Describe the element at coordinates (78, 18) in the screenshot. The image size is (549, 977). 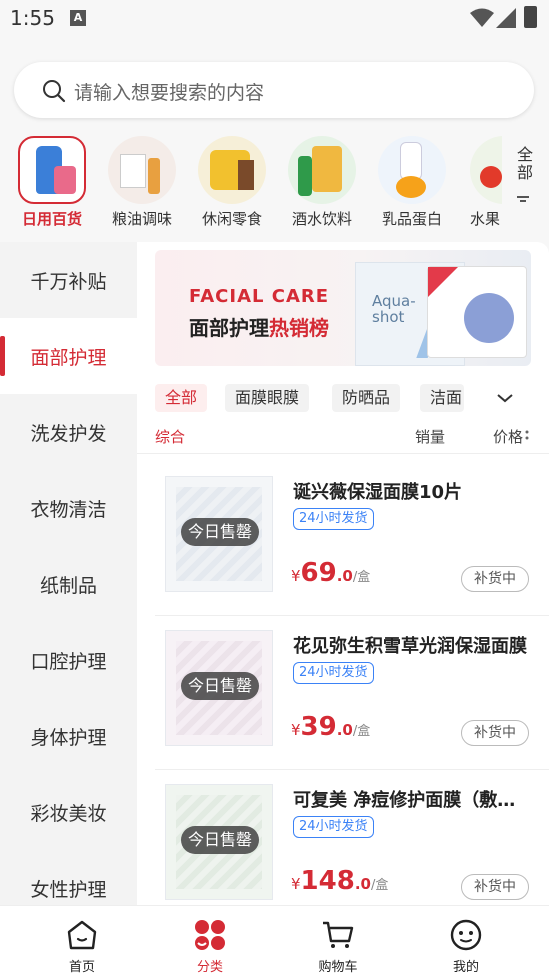
I see `notification-icon: A` at that location.